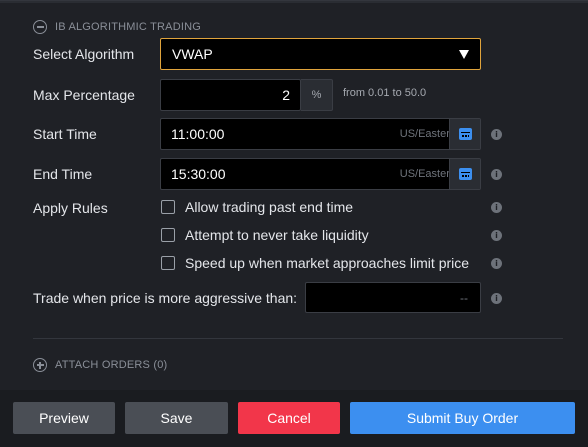 The height and width of the screenshot is (447, 588). Describe the element at coordinates (462, 418) in the screenshot. I see `submit-buy-order-button: Submit Buy Order` at that location.